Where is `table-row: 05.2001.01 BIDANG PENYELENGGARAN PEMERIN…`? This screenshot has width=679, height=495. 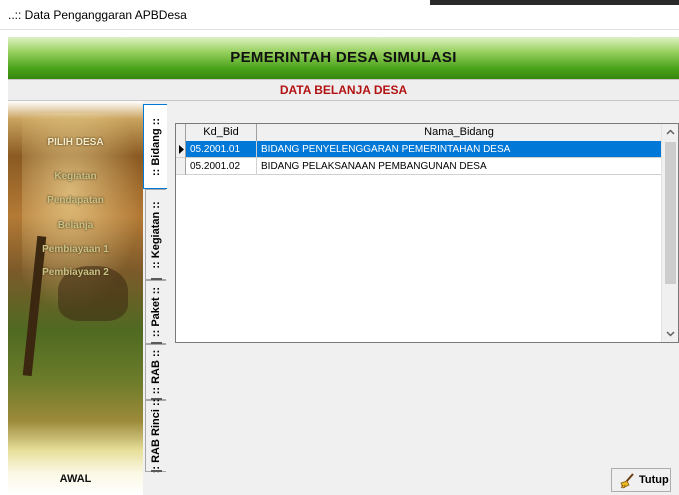 table-row: 05.2001.01 BIDANG PENYELENGGARAN PEMERIN… is located at coordinates (424, 149).